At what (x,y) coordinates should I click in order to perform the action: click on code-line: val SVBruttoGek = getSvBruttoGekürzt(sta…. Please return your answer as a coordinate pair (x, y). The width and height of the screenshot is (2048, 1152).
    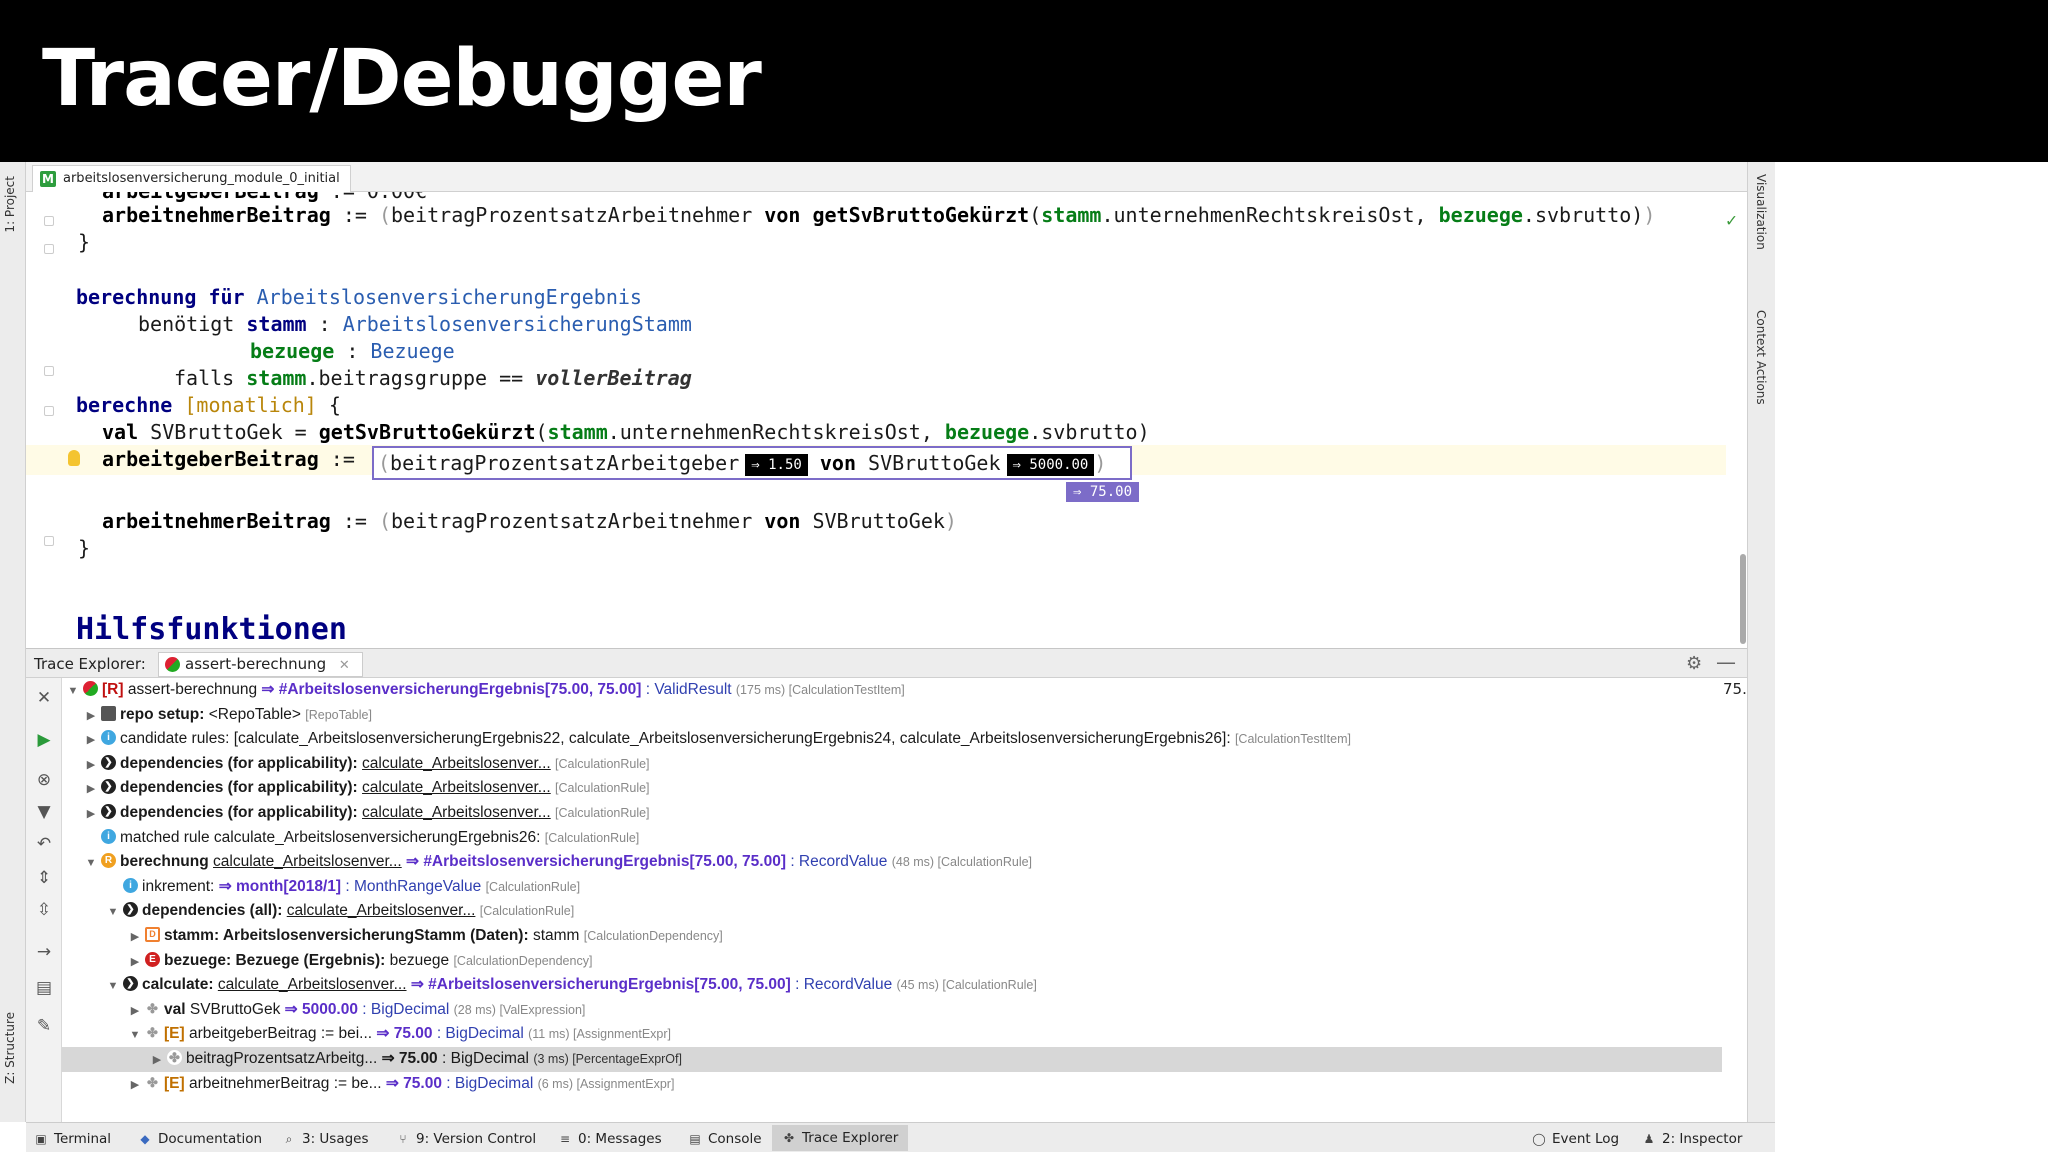
    Looking at the image, I should click on (626, 432).